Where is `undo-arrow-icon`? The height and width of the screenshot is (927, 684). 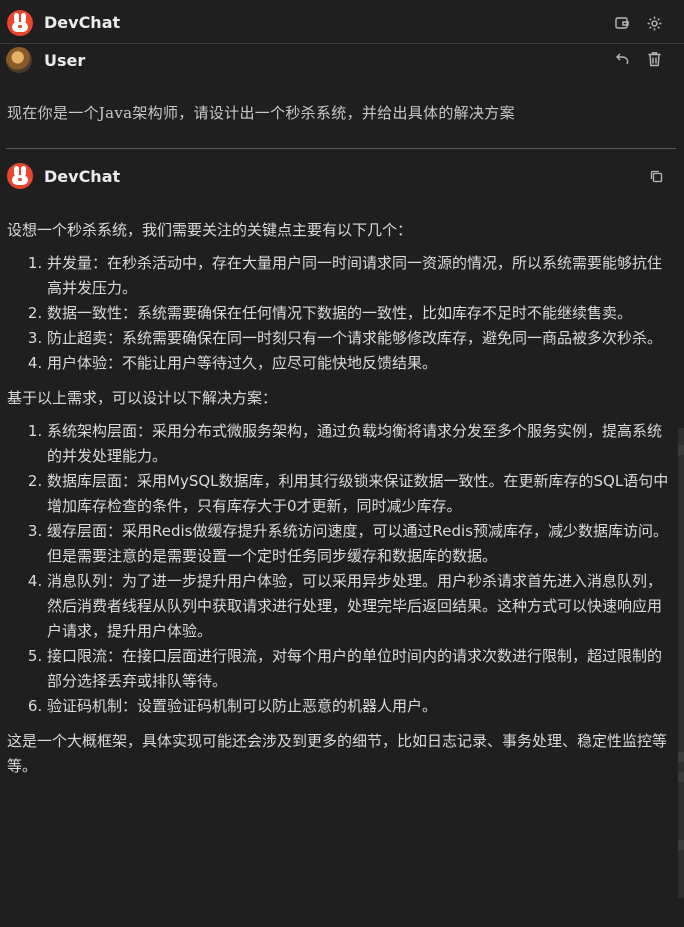
undo-arrow-icon is located at coordinates (622, 60).